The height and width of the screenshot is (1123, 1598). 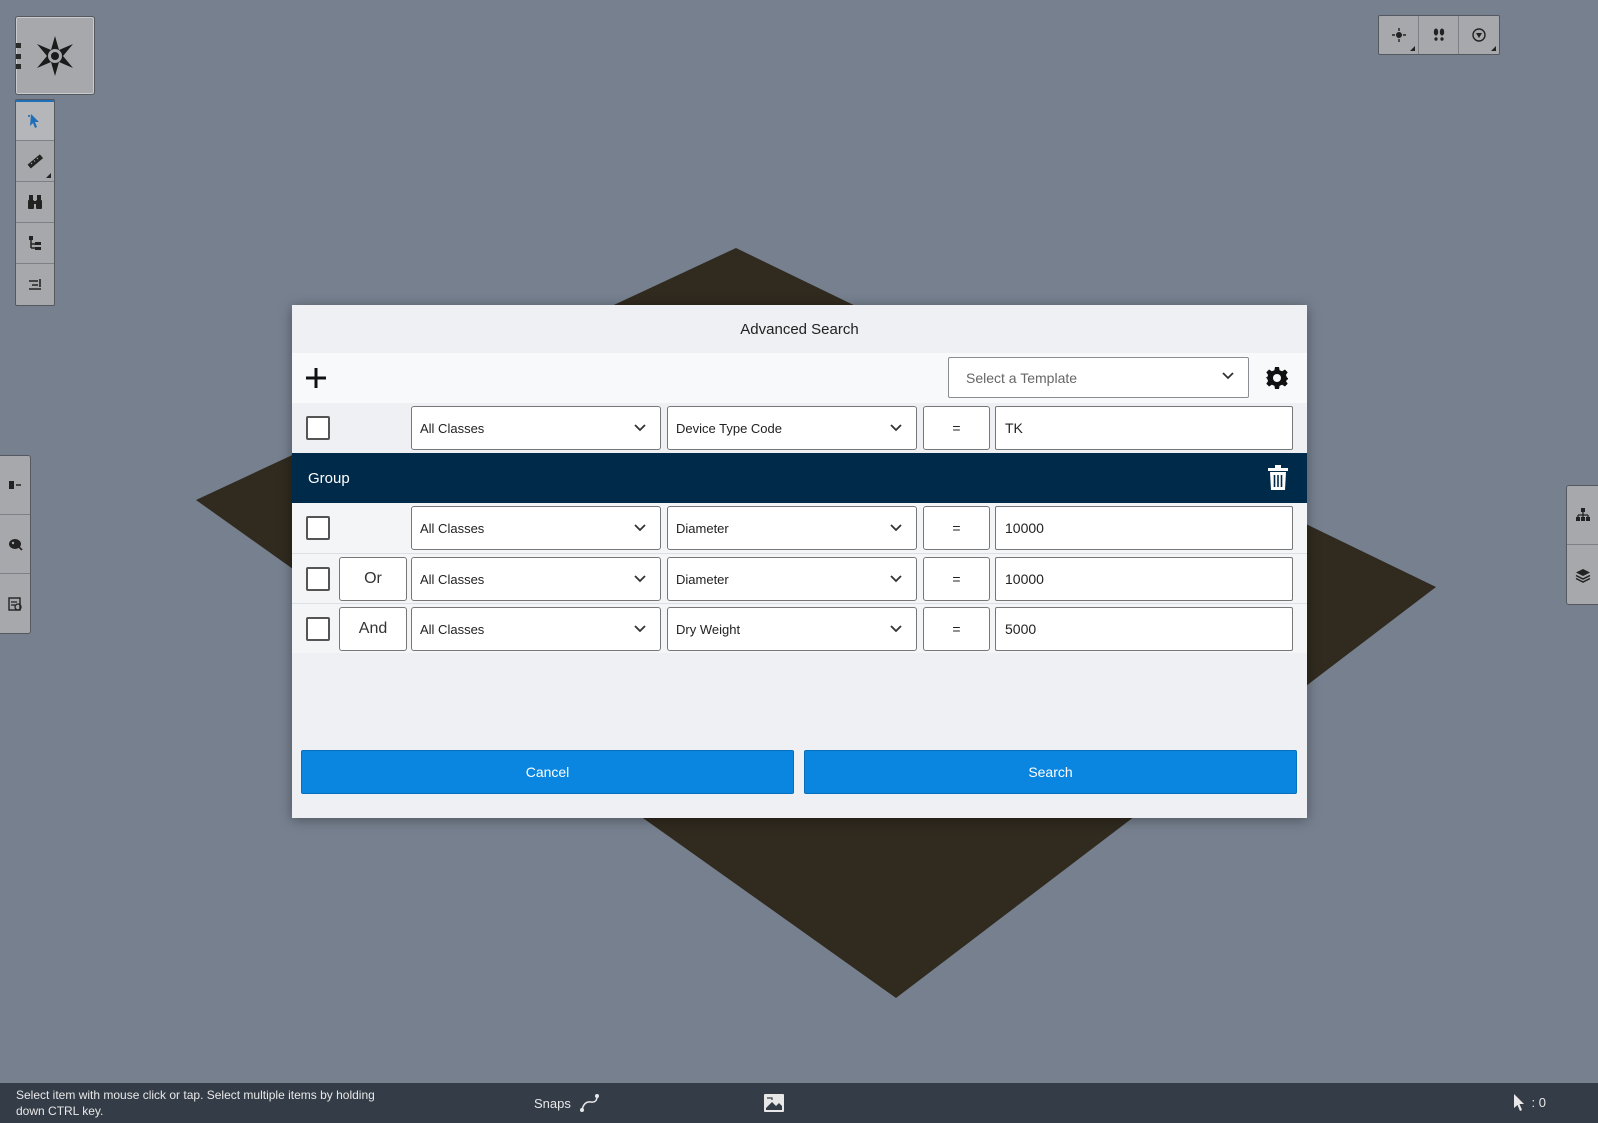 I want to click on group-condition-row: Or All Classes Diameter = 10000, so click(x=799, y=578).